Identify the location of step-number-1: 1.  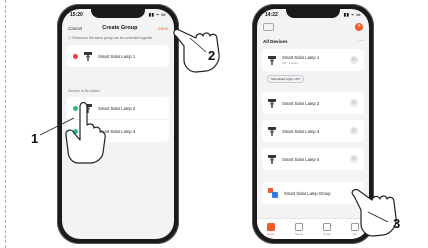
(35, 138).